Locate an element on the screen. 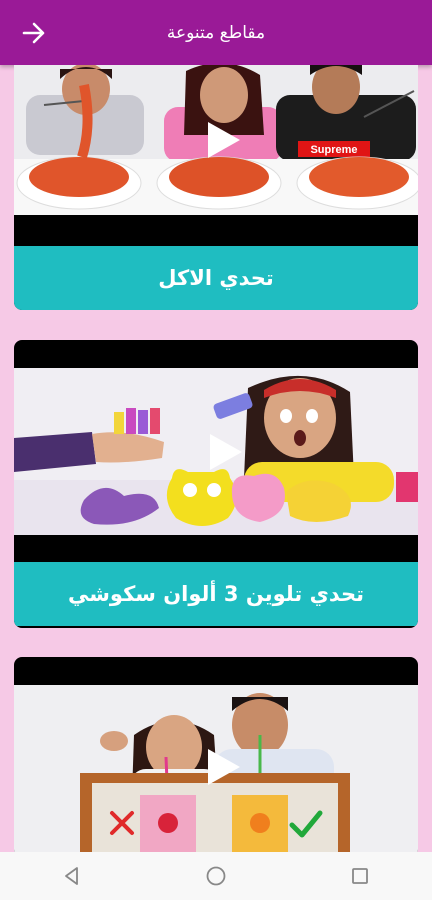 This screenshot has height=900, width=432. shirt-text: Supreme is located at coordinates (333, 150).